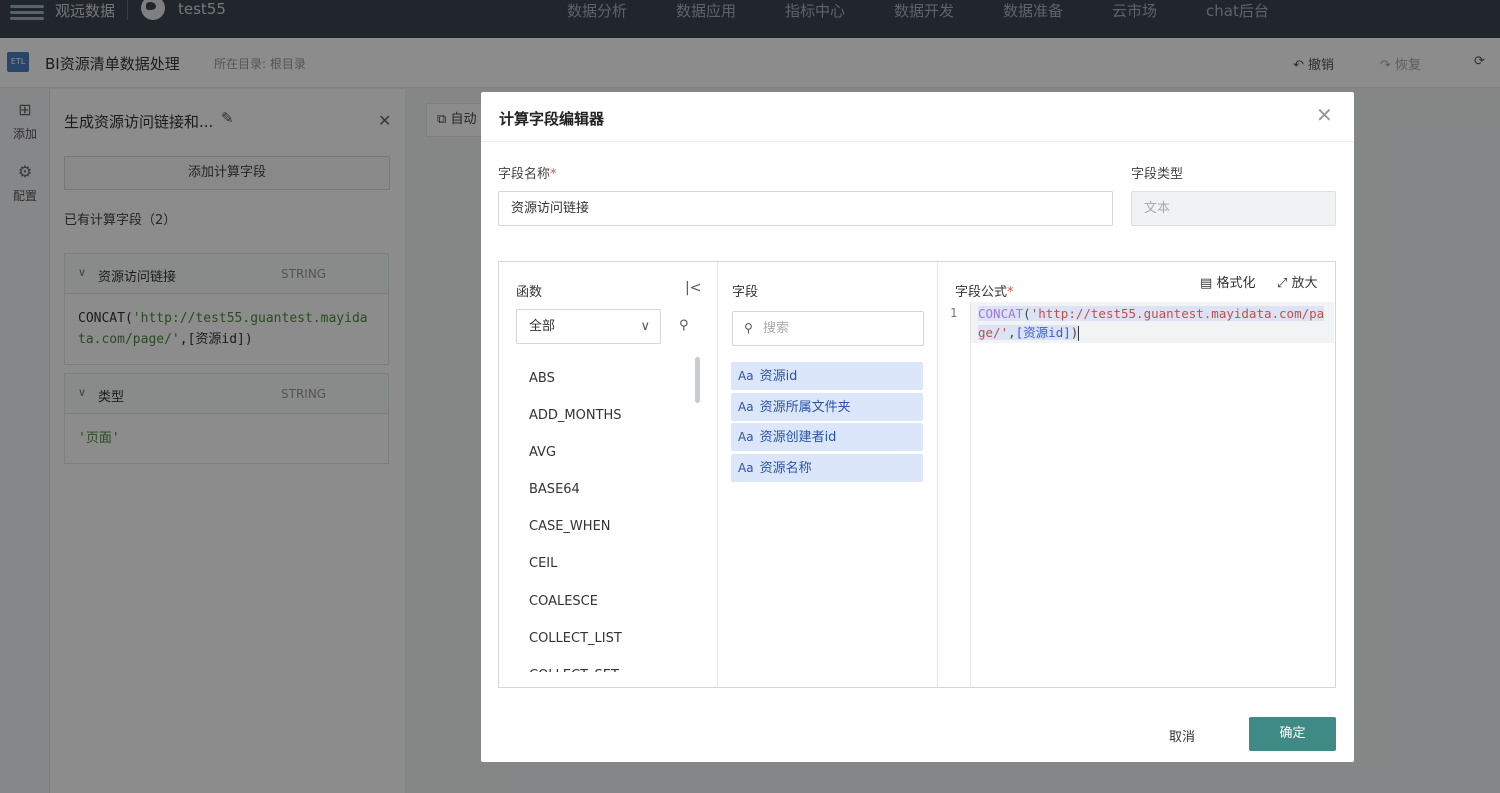 The height and width of the screenshot is (793, 1500). I want to click on field-name-input: 资源访问链接, so click(805, 208).